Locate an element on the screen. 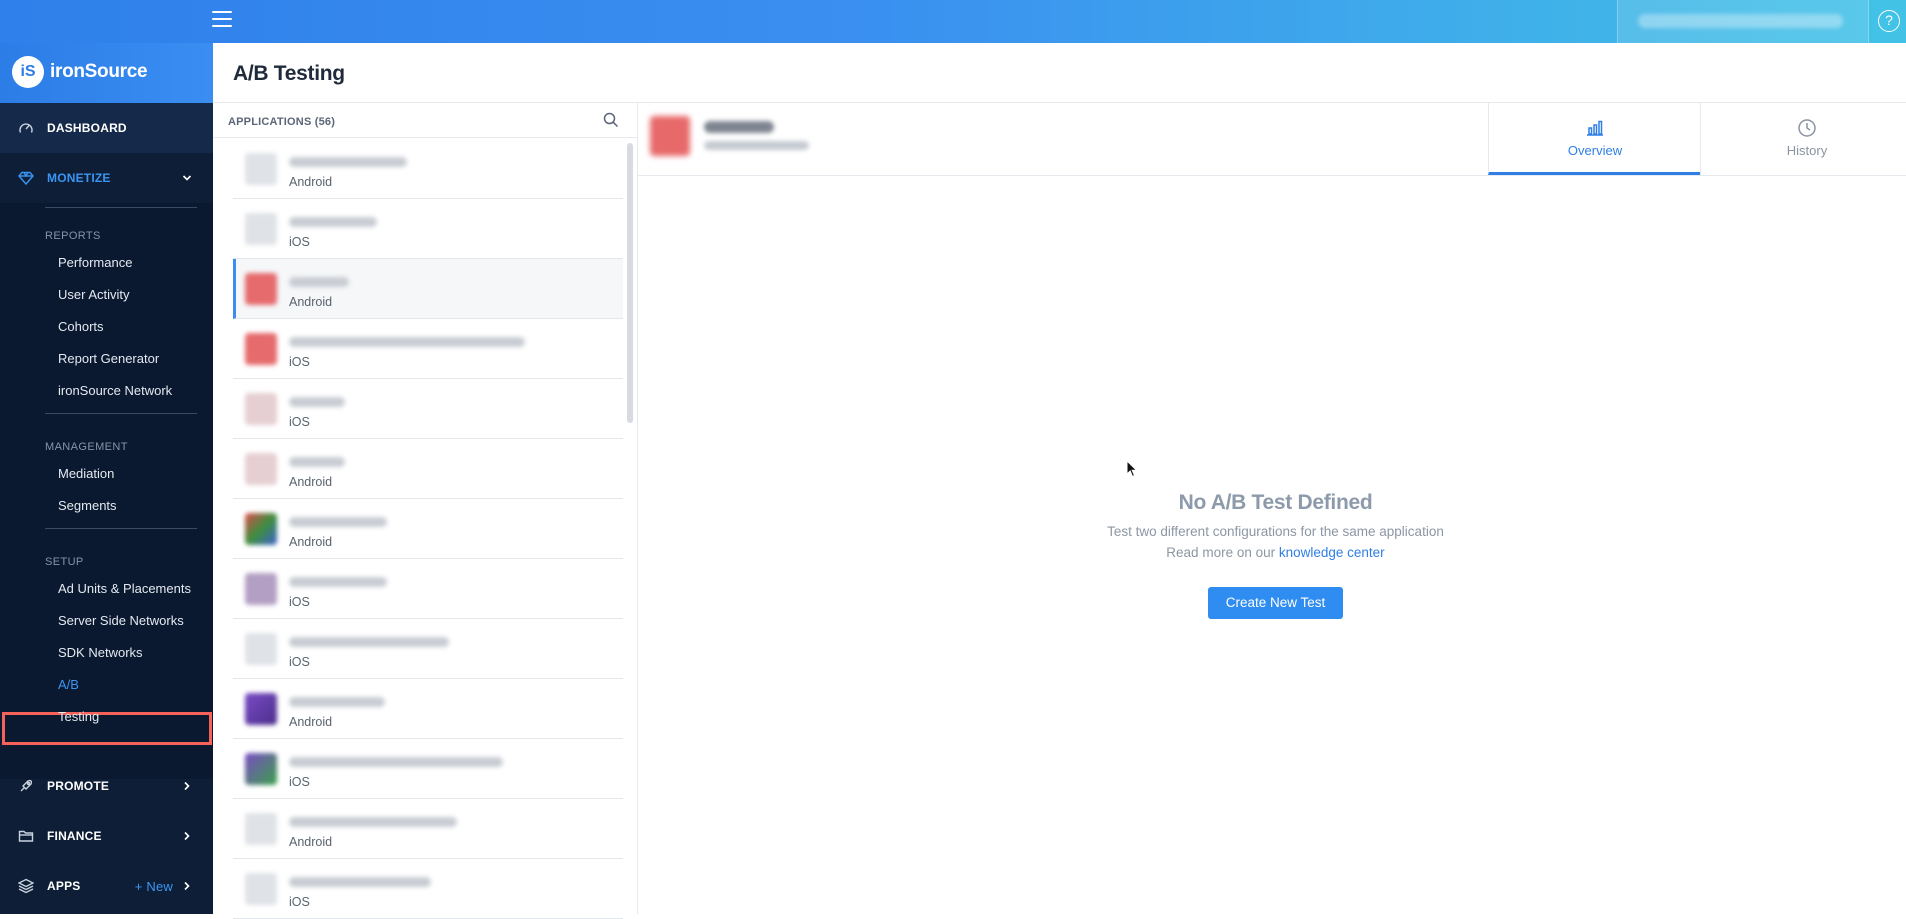  sidebar-item-user-activity: User Activity is located at coordinates (94, 294).